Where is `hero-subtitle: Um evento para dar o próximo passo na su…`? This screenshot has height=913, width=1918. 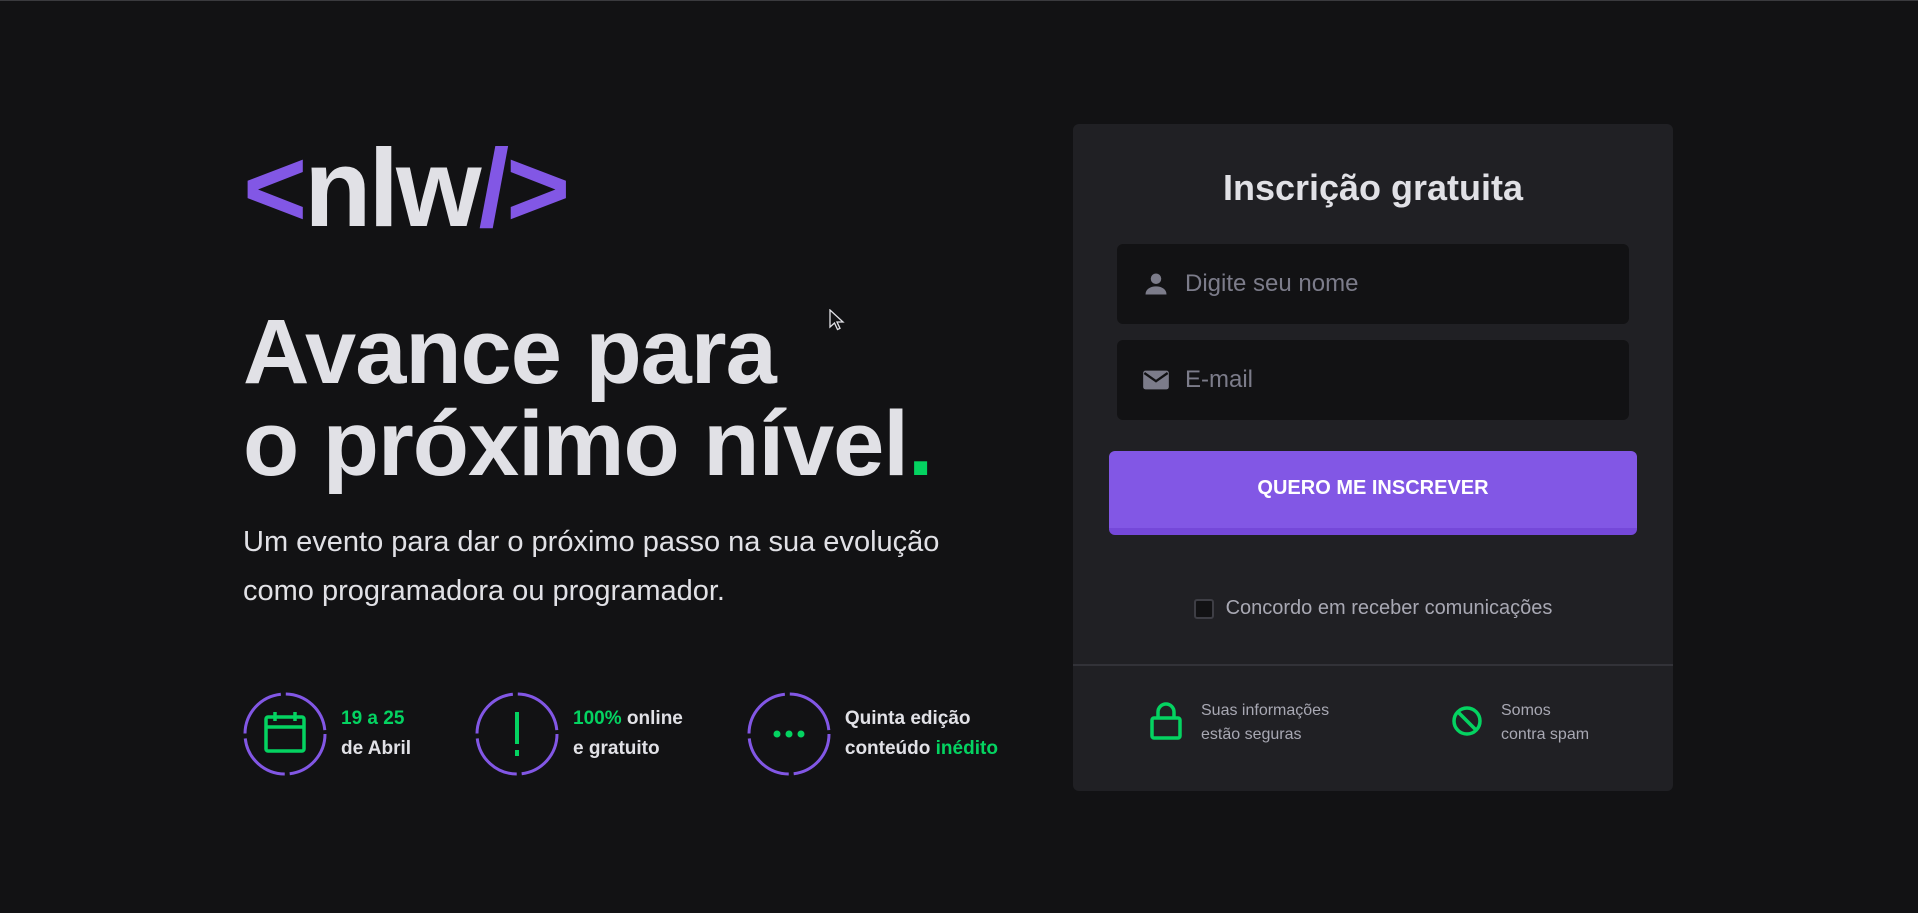
hero-subtitle: Um evento para dar o próximo passo na su… is located at coordinates (591, 566).